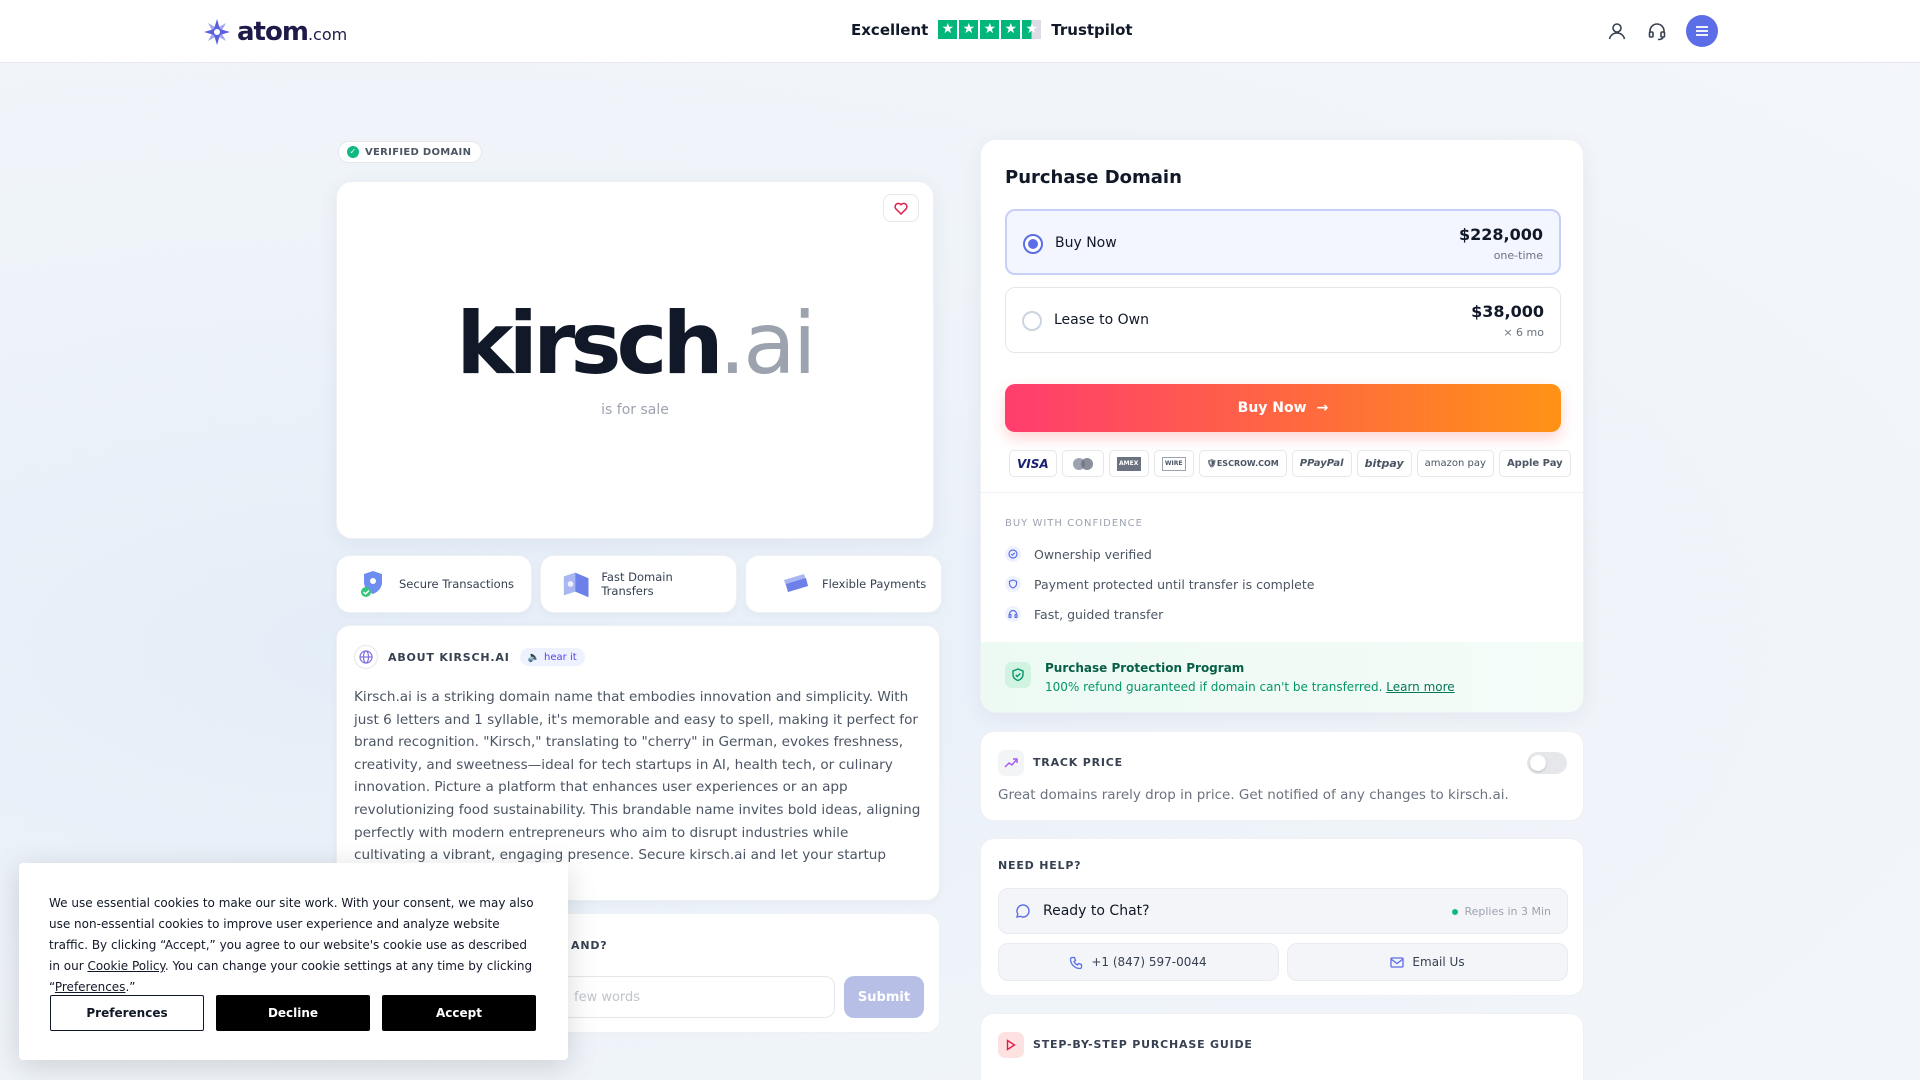 The width and height of the screenshot is (1920, 1080). Describe the element at coordinates (1159, 554) in the screenshot. I see `confidence-item: Ownership verified` at that location.